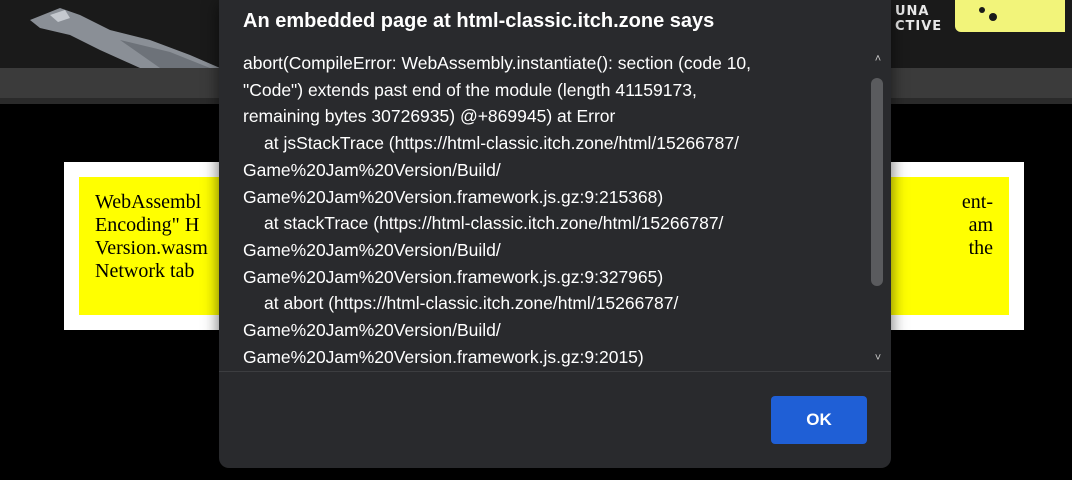 This screenshot has width=1072, height=480. Describe the element at coordinates (125, 38) in the screenshot. I see `banner-illustration` at that location.